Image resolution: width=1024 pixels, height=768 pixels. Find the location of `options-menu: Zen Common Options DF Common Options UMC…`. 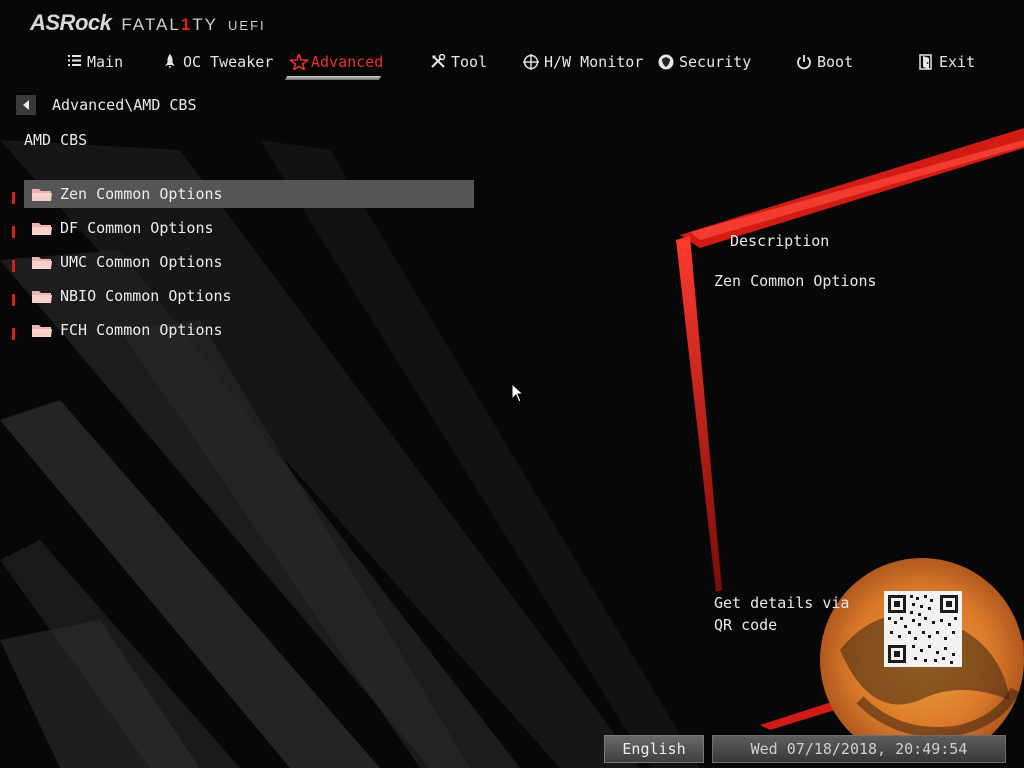

options-menu: Zen Common Options DF Common Options UMC… is located at coordinates (240, 265).